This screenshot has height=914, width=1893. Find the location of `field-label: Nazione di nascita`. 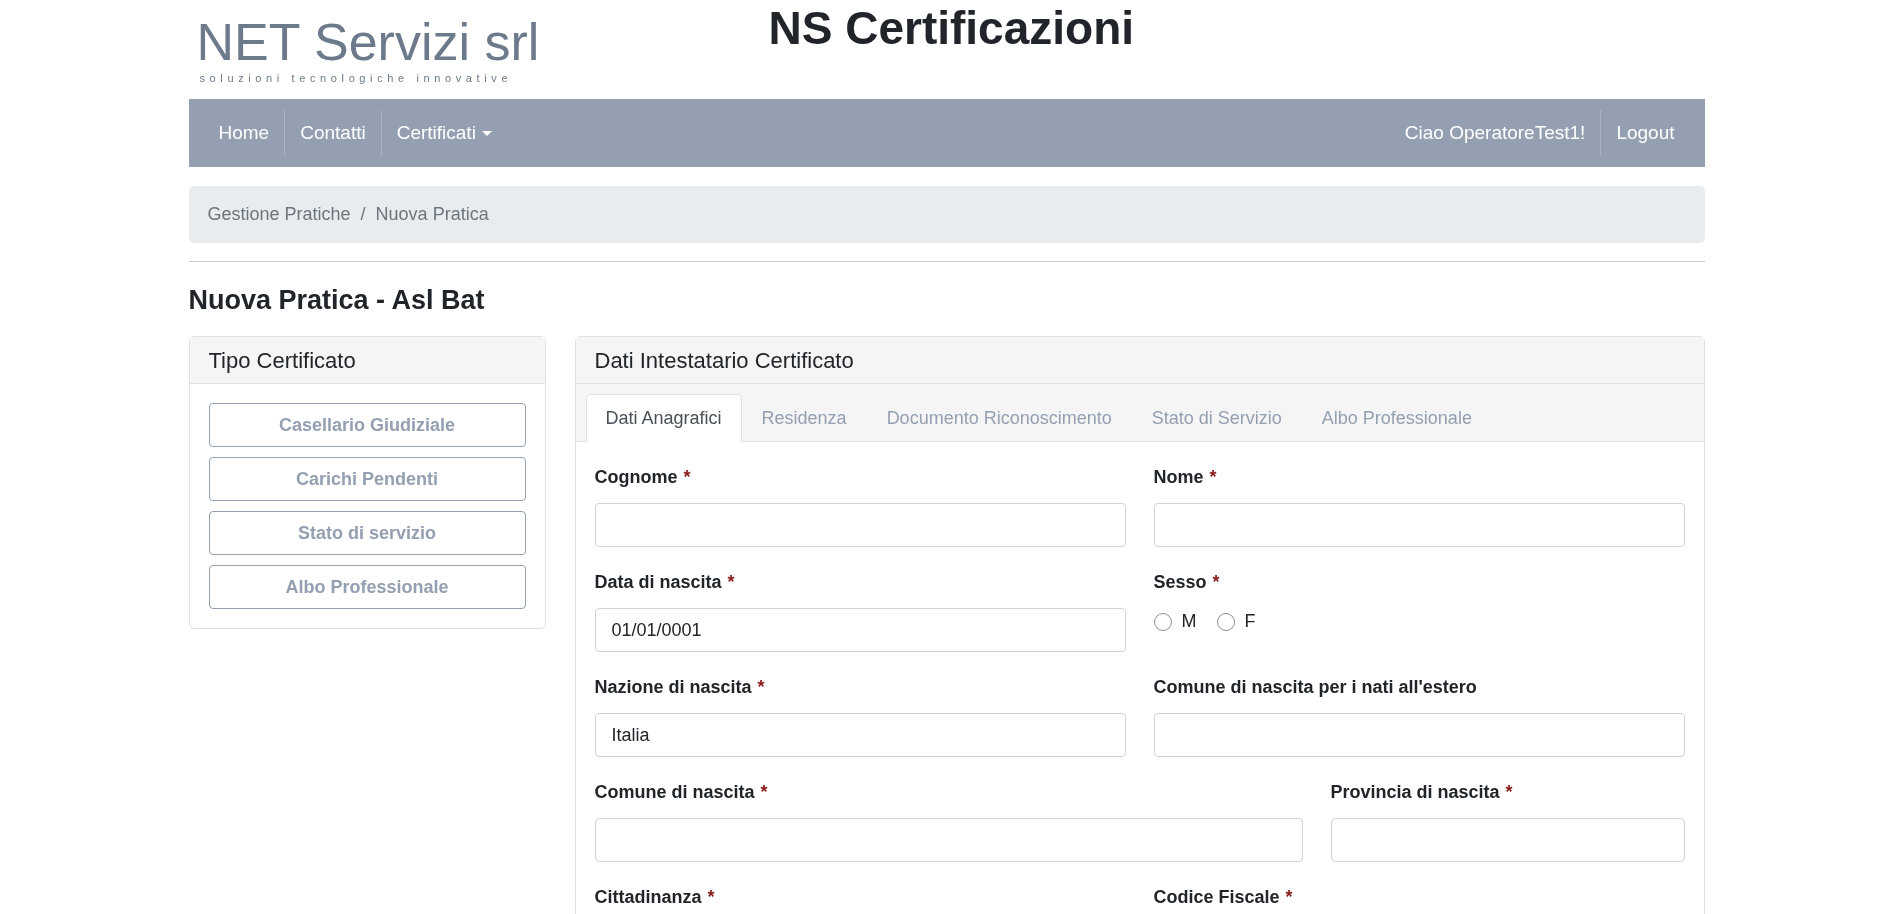

field-label: Nazione di nascita is located at coordinates (673, 687).